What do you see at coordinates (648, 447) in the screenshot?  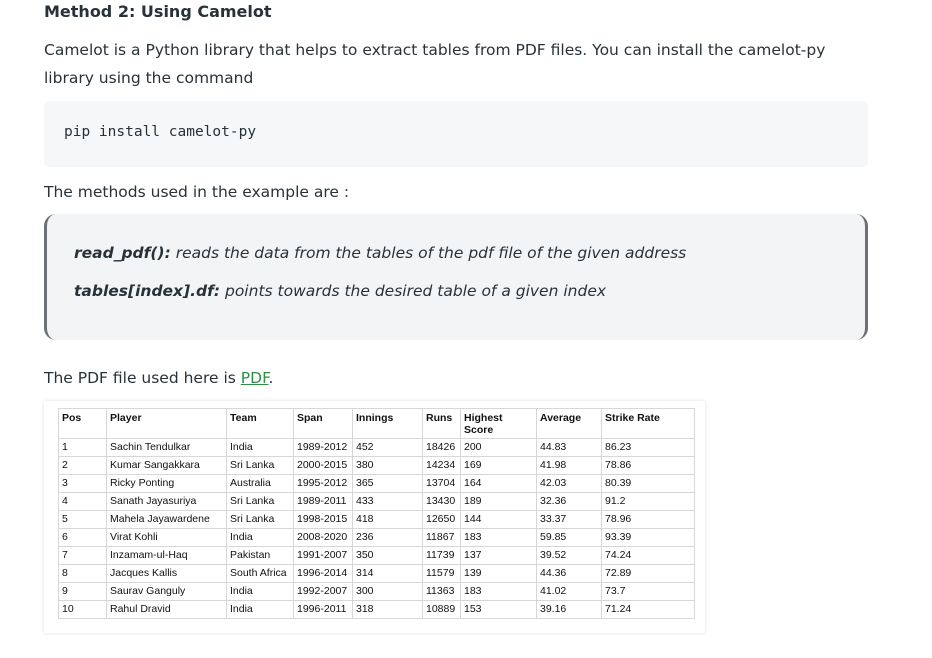 I see `cell-strike-rate: 86.23` at bounding box center [648, 447].